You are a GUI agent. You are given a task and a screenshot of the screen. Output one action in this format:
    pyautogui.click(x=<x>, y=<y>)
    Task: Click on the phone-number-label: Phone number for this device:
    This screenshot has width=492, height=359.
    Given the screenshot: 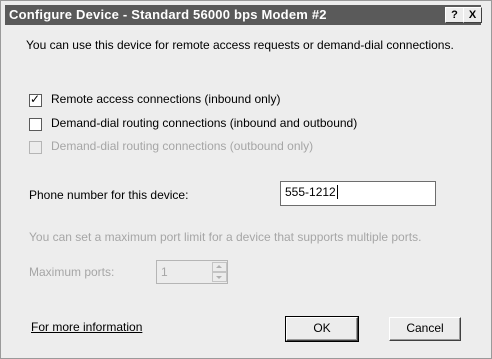 What is the action you would take?
    pyautogui.click(x=109, y=195)
    